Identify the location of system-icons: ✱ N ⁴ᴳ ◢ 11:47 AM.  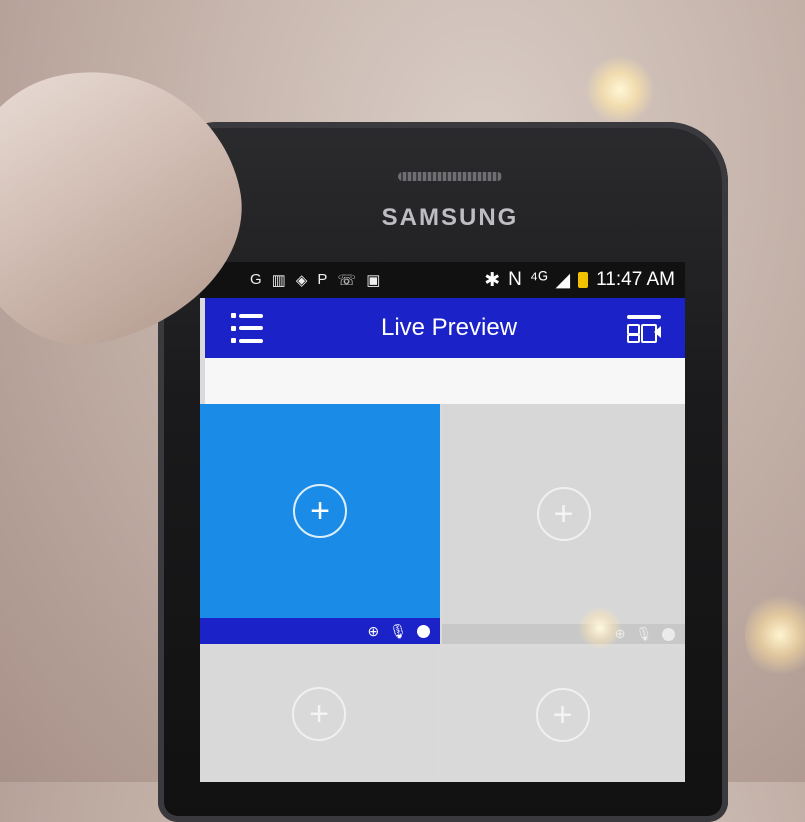
(584, 280).